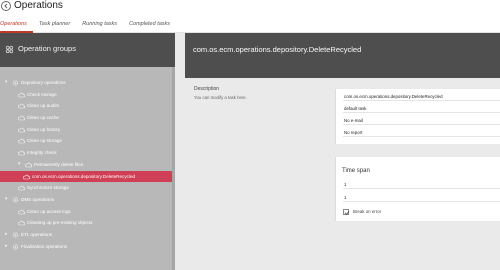 The height and width of the screenshot is (270, 500). What do you see at coordinates (49, 211) in the screenshot?
I see `tree-item-label: Clean up access logs` at bounding box center [49, 211].